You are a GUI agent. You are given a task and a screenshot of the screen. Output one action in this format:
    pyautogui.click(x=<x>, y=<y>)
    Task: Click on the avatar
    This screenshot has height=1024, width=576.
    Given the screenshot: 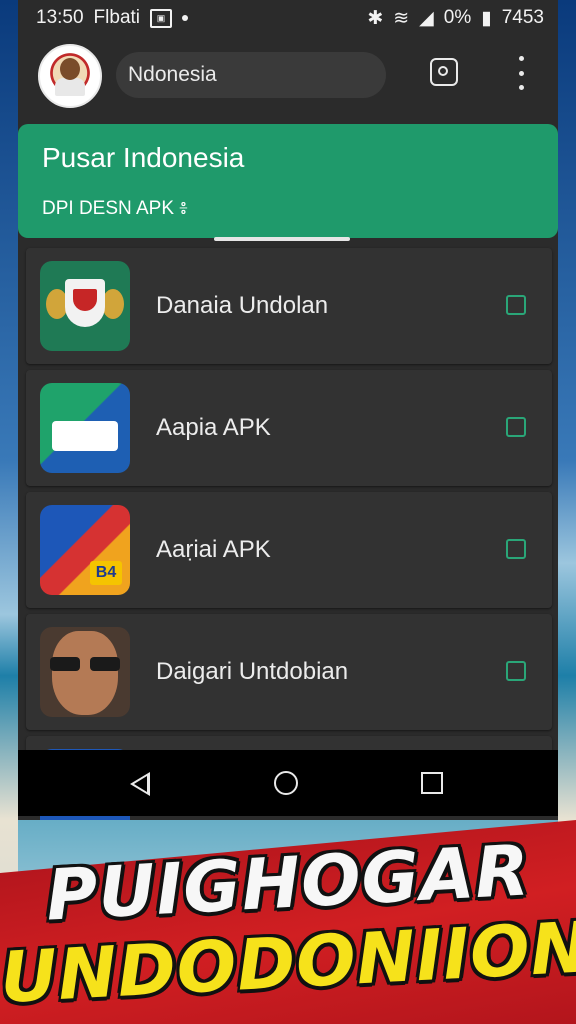 What is the action you would take?
    pyautogui.click(x=70, y=76)
    